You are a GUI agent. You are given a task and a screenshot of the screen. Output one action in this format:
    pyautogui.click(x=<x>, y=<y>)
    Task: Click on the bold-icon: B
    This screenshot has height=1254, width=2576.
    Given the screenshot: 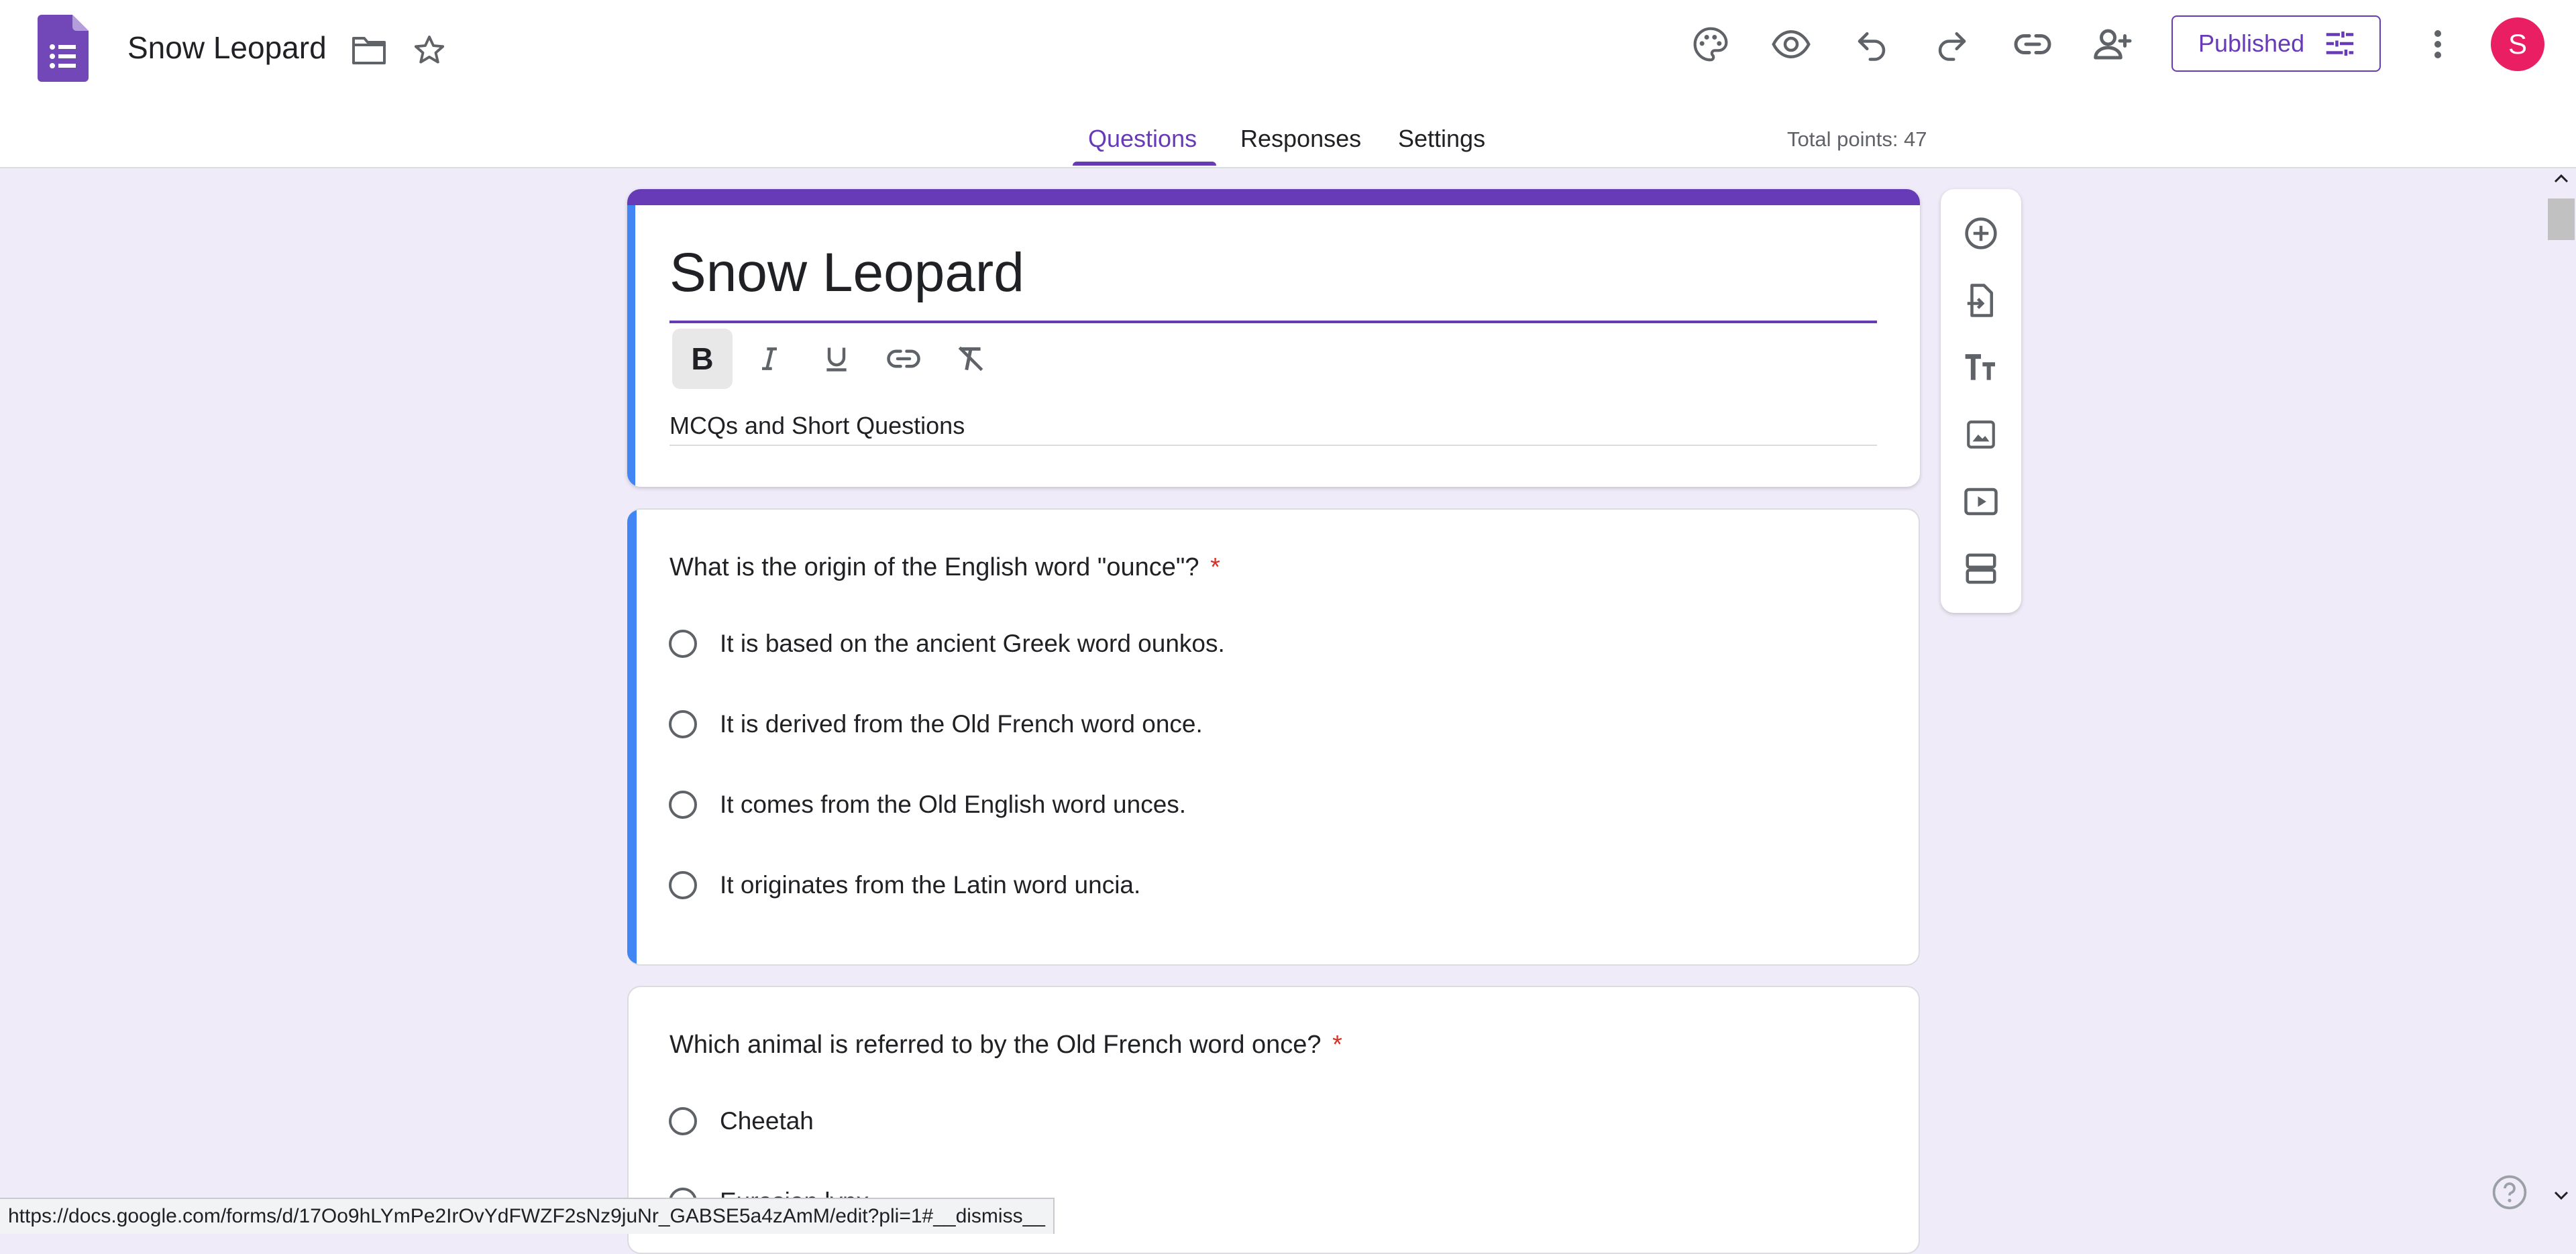 What is the action you would take?
    pyautogui.click(x=702, y=358)
    